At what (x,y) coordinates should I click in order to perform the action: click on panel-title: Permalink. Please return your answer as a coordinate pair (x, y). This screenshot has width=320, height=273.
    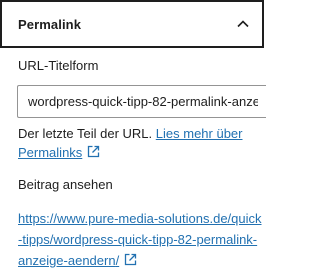
    Looking at the image, I should click on (50, 24).